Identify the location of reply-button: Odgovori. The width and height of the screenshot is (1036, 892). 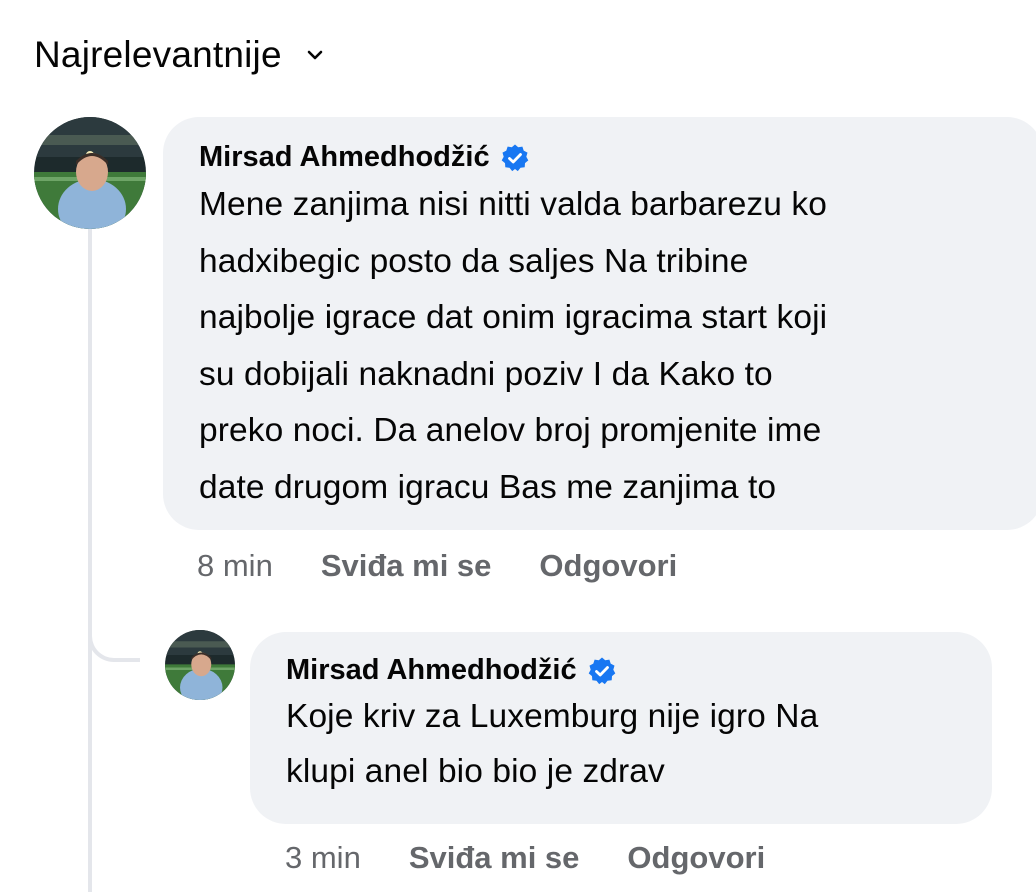
(608, 566).